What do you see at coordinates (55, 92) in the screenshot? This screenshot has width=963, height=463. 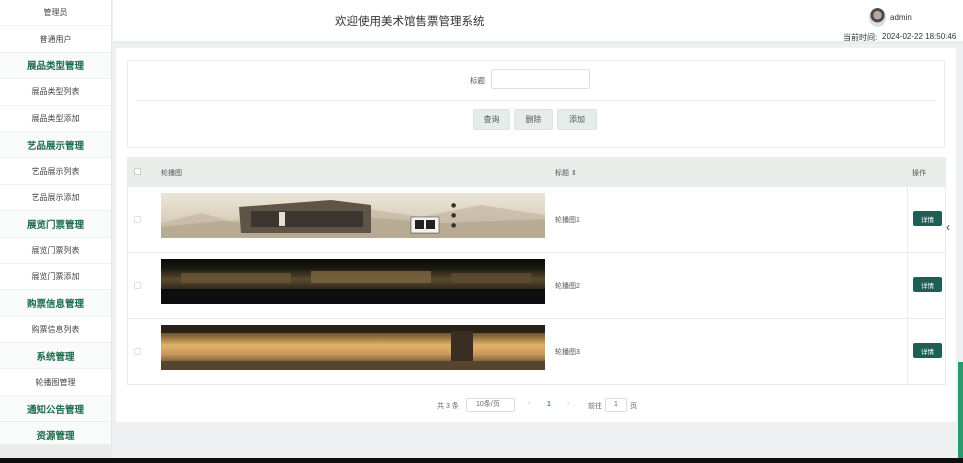 I see `sidebar-item-exhibit-type-list: 展品类型列表` at bounding box center [55, 92].